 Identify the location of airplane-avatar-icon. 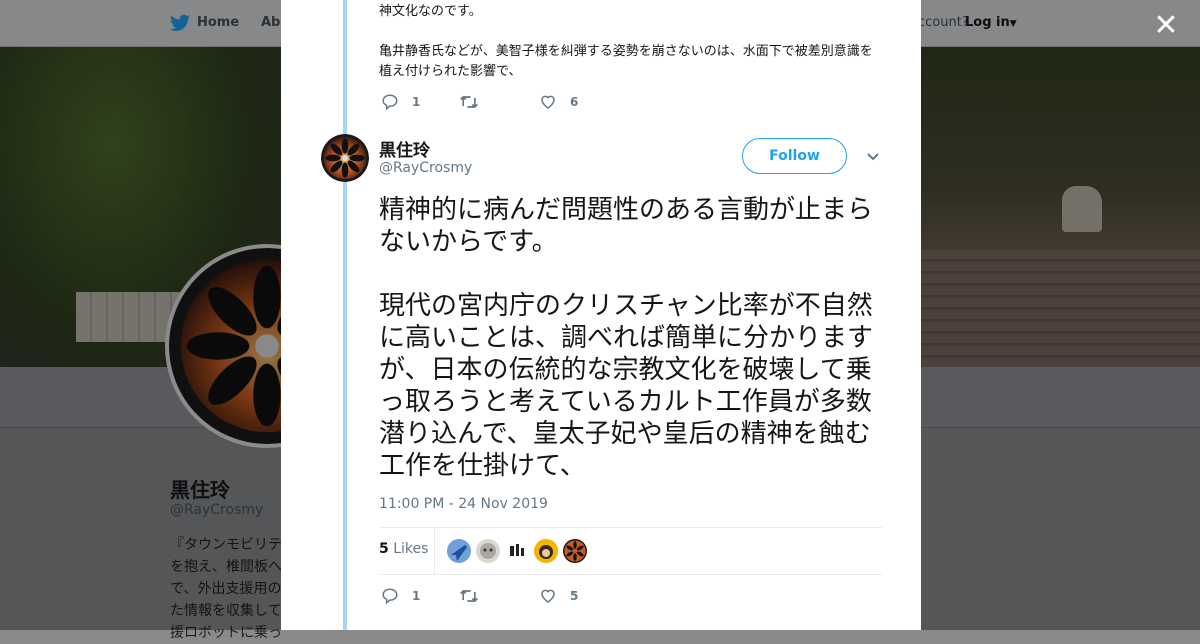
(459, 553).